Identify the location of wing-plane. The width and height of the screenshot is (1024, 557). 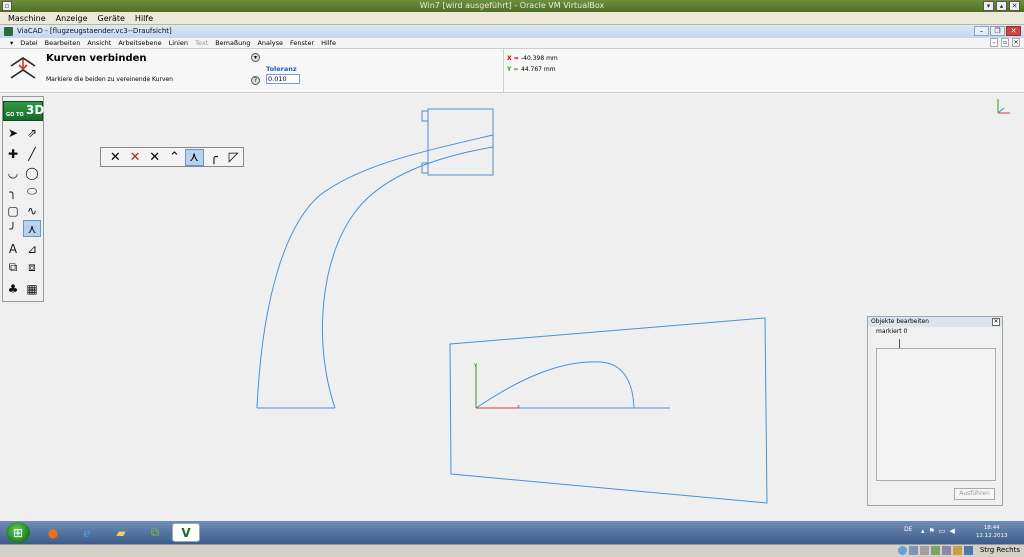
(608, 410).